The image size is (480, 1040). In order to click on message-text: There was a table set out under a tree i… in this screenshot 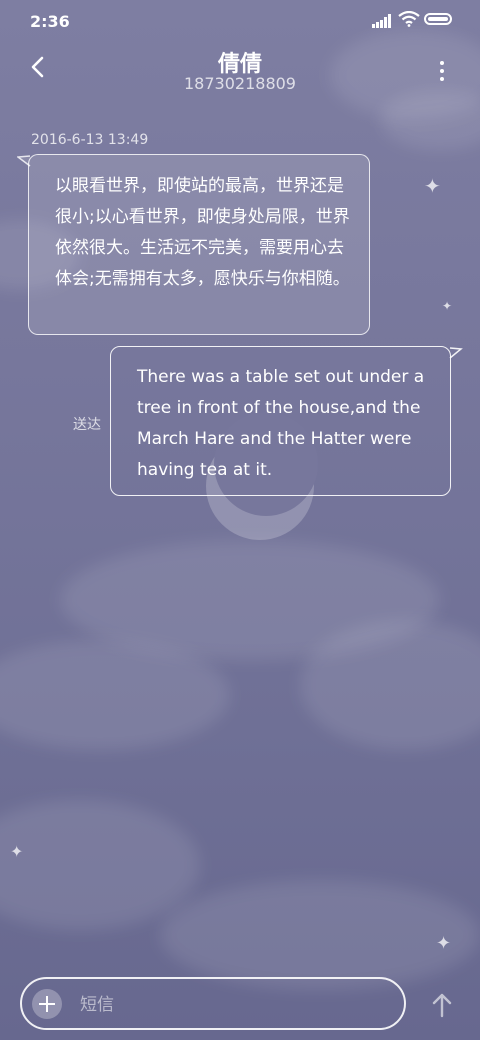, I will do `click(281, 423)`.